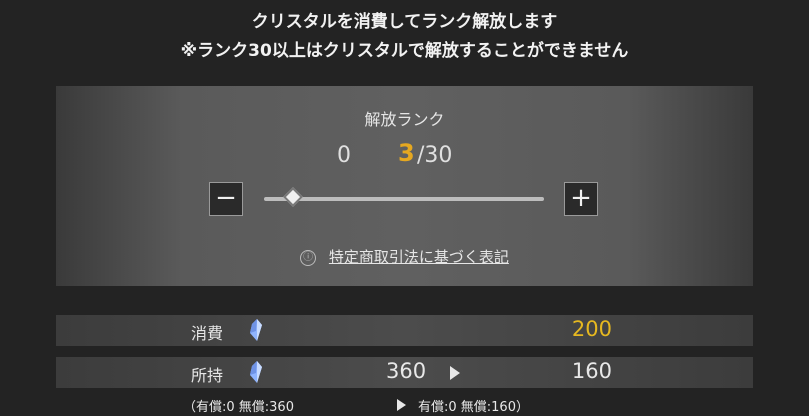  Describe the element at coordinates (591, 371) in the screenshot. I see `owned-after-value: 160` at that location.